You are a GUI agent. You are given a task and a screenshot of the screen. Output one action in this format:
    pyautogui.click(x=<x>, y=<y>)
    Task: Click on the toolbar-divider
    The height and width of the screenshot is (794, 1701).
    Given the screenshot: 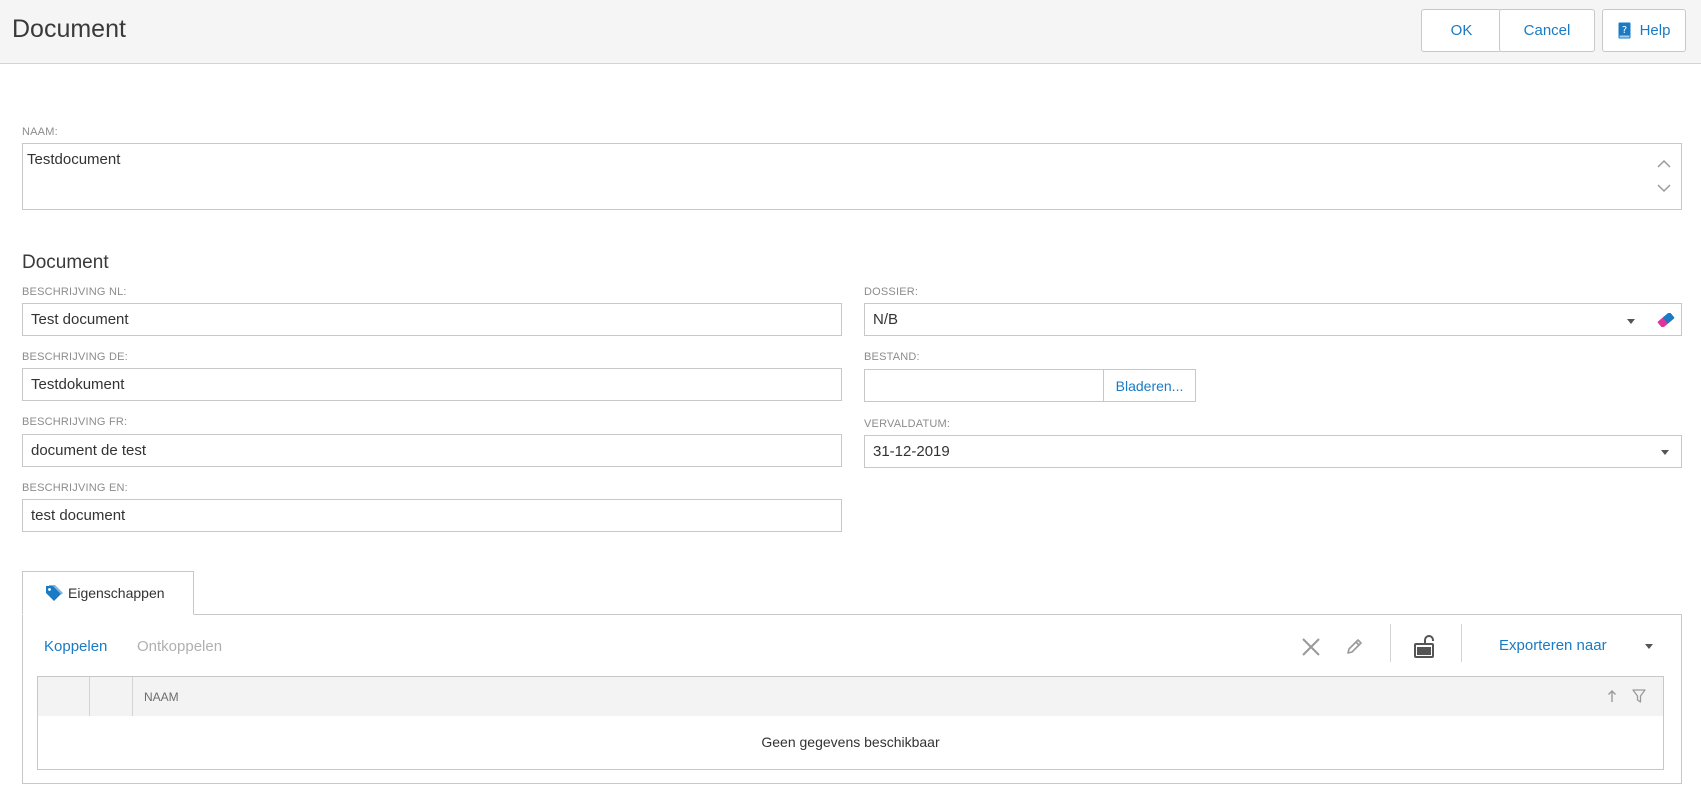 What is the action you would take?
    pyautogui.click(x=1390, y=643)
    